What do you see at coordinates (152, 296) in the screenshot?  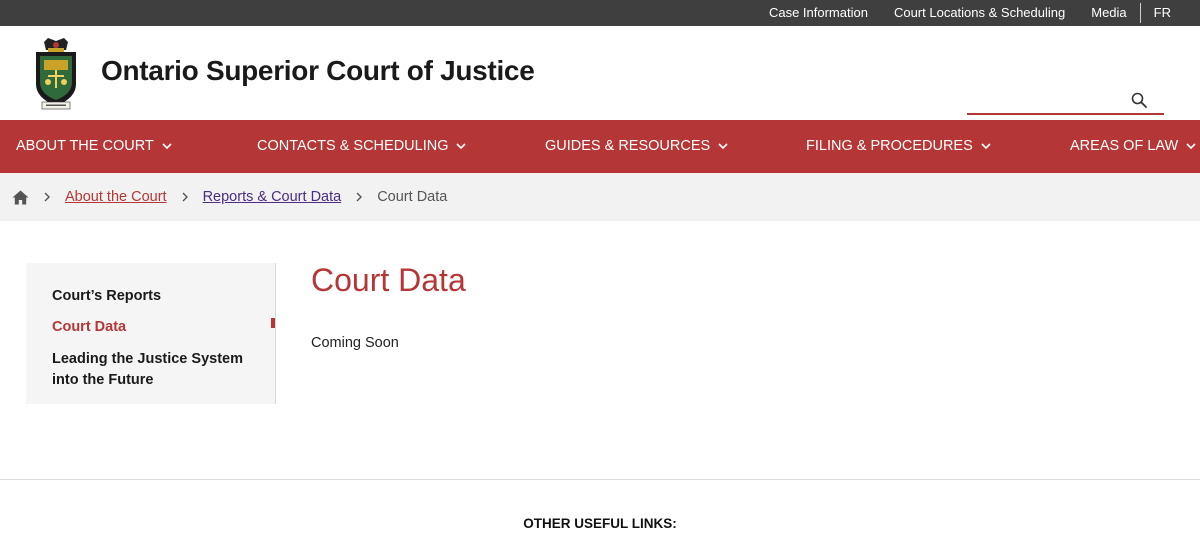 I see `sidebar-item-courts-reports: Court’s Reports` at bounding box center [152, 296].